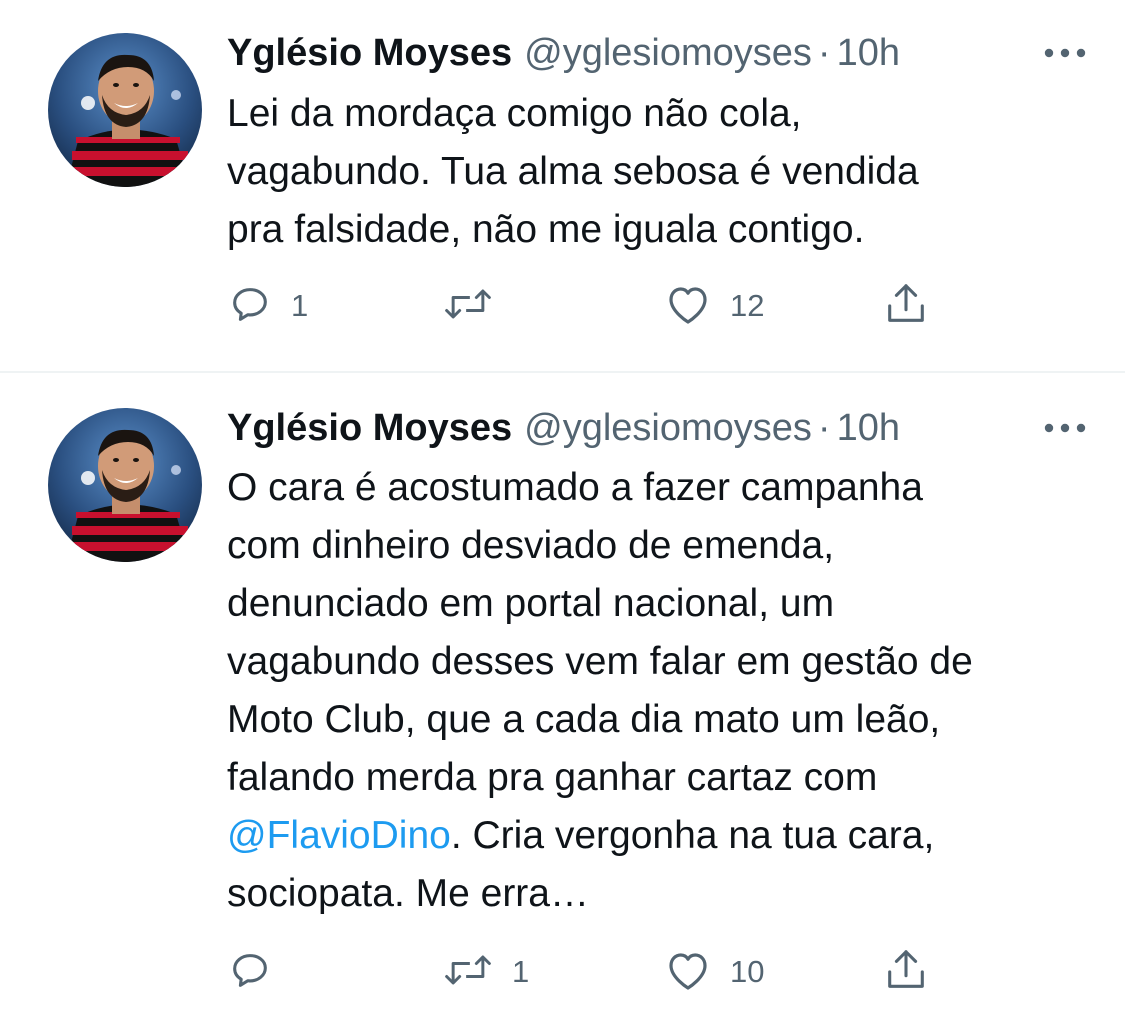 Image resolution: width=1125 pixels, height=1027 pixels. What do you see at coordinates (607, 306) in the screenshot?
I see `tweet-actions: 1 12` at bounding box center [607, 306].